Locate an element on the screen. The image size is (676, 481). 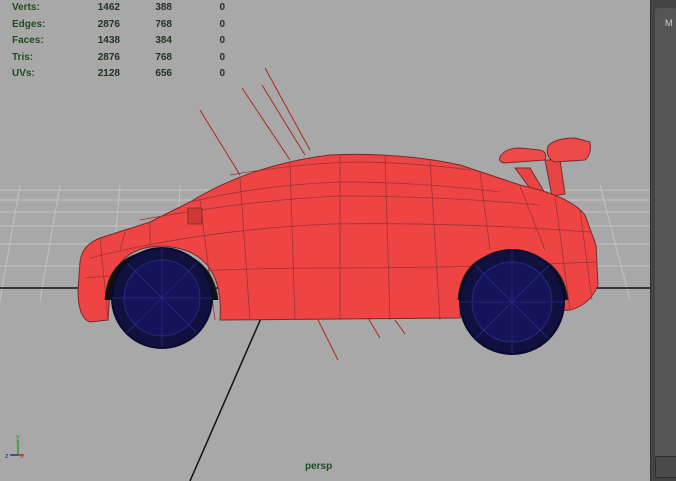
hud-value: 1462 is located at coordinates (108, 7).